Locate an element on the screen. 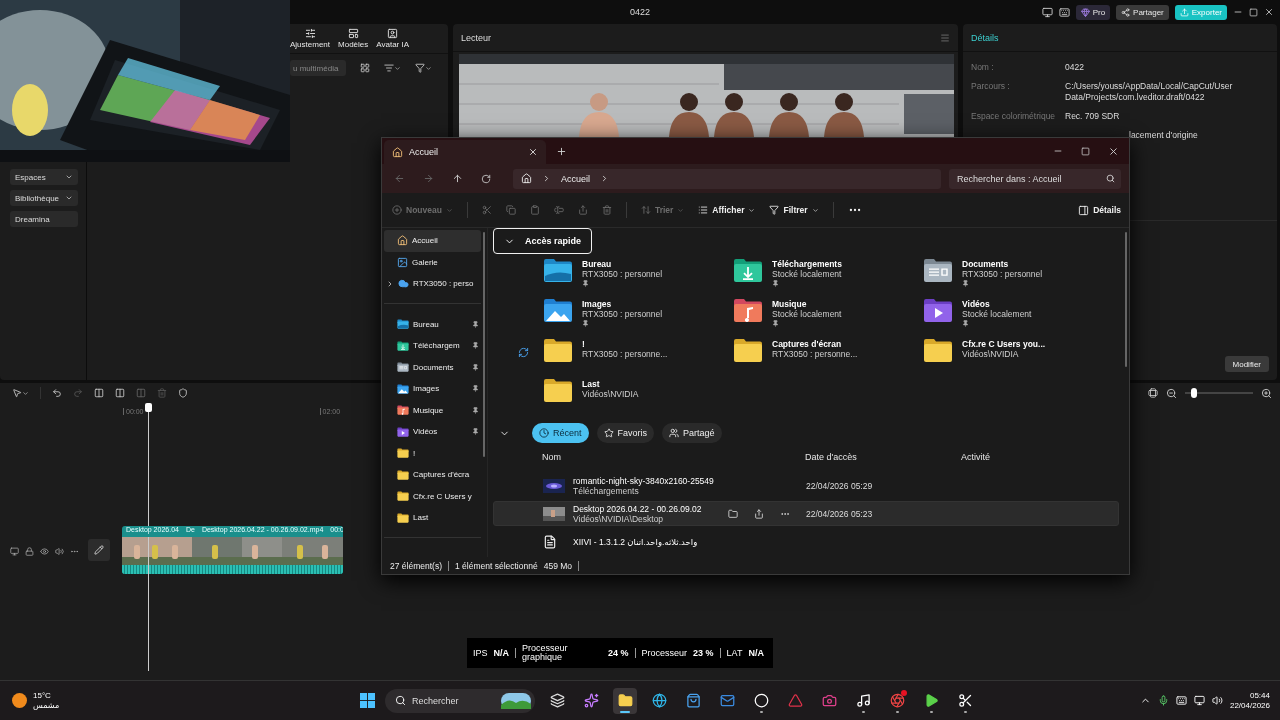 This screenshot has width=1280, height=720. filter-tab: Favoris is located at coordinates (625, 433).